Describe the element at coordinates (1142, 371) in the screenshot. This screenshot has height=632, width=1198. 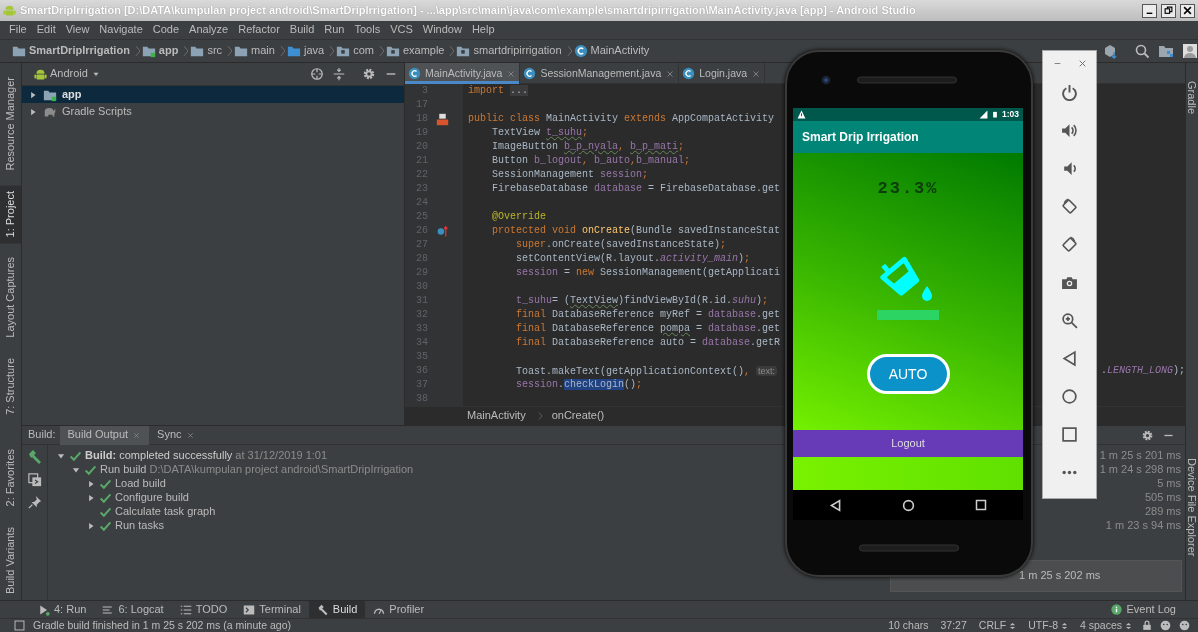
I see `code-line: .LENGTH_LONG);` at that location.